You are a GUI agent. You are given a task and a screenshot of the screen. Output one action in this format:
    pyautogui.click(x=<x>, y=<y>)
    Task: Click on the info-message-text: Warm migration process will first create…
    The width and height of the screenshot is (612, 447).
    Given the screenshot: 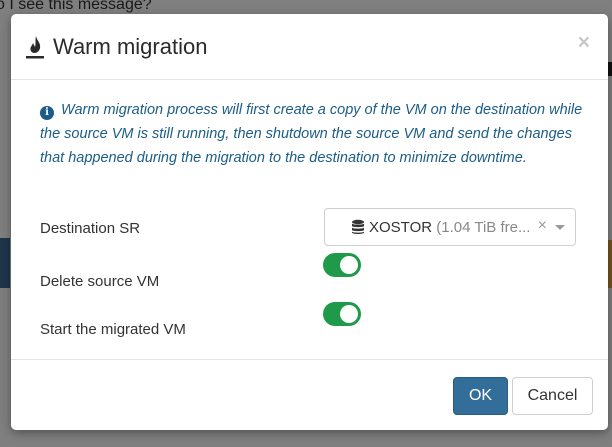 What is the action you would take?
    pyautogui.click(x=311, y=134)
    